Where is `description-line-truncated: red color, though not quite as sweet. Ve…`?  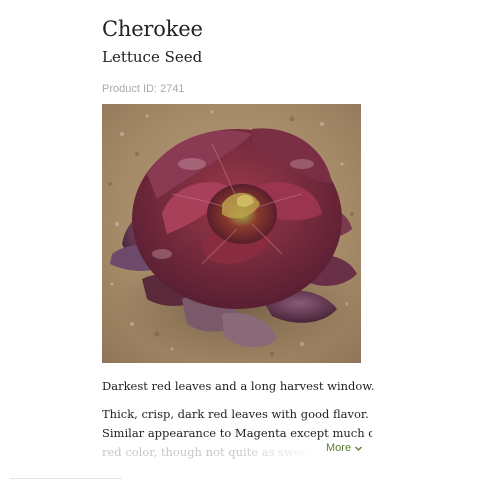 description-line-truncated: red color, though not quite as sweet. Ve… is located at coordinates (209, 452).